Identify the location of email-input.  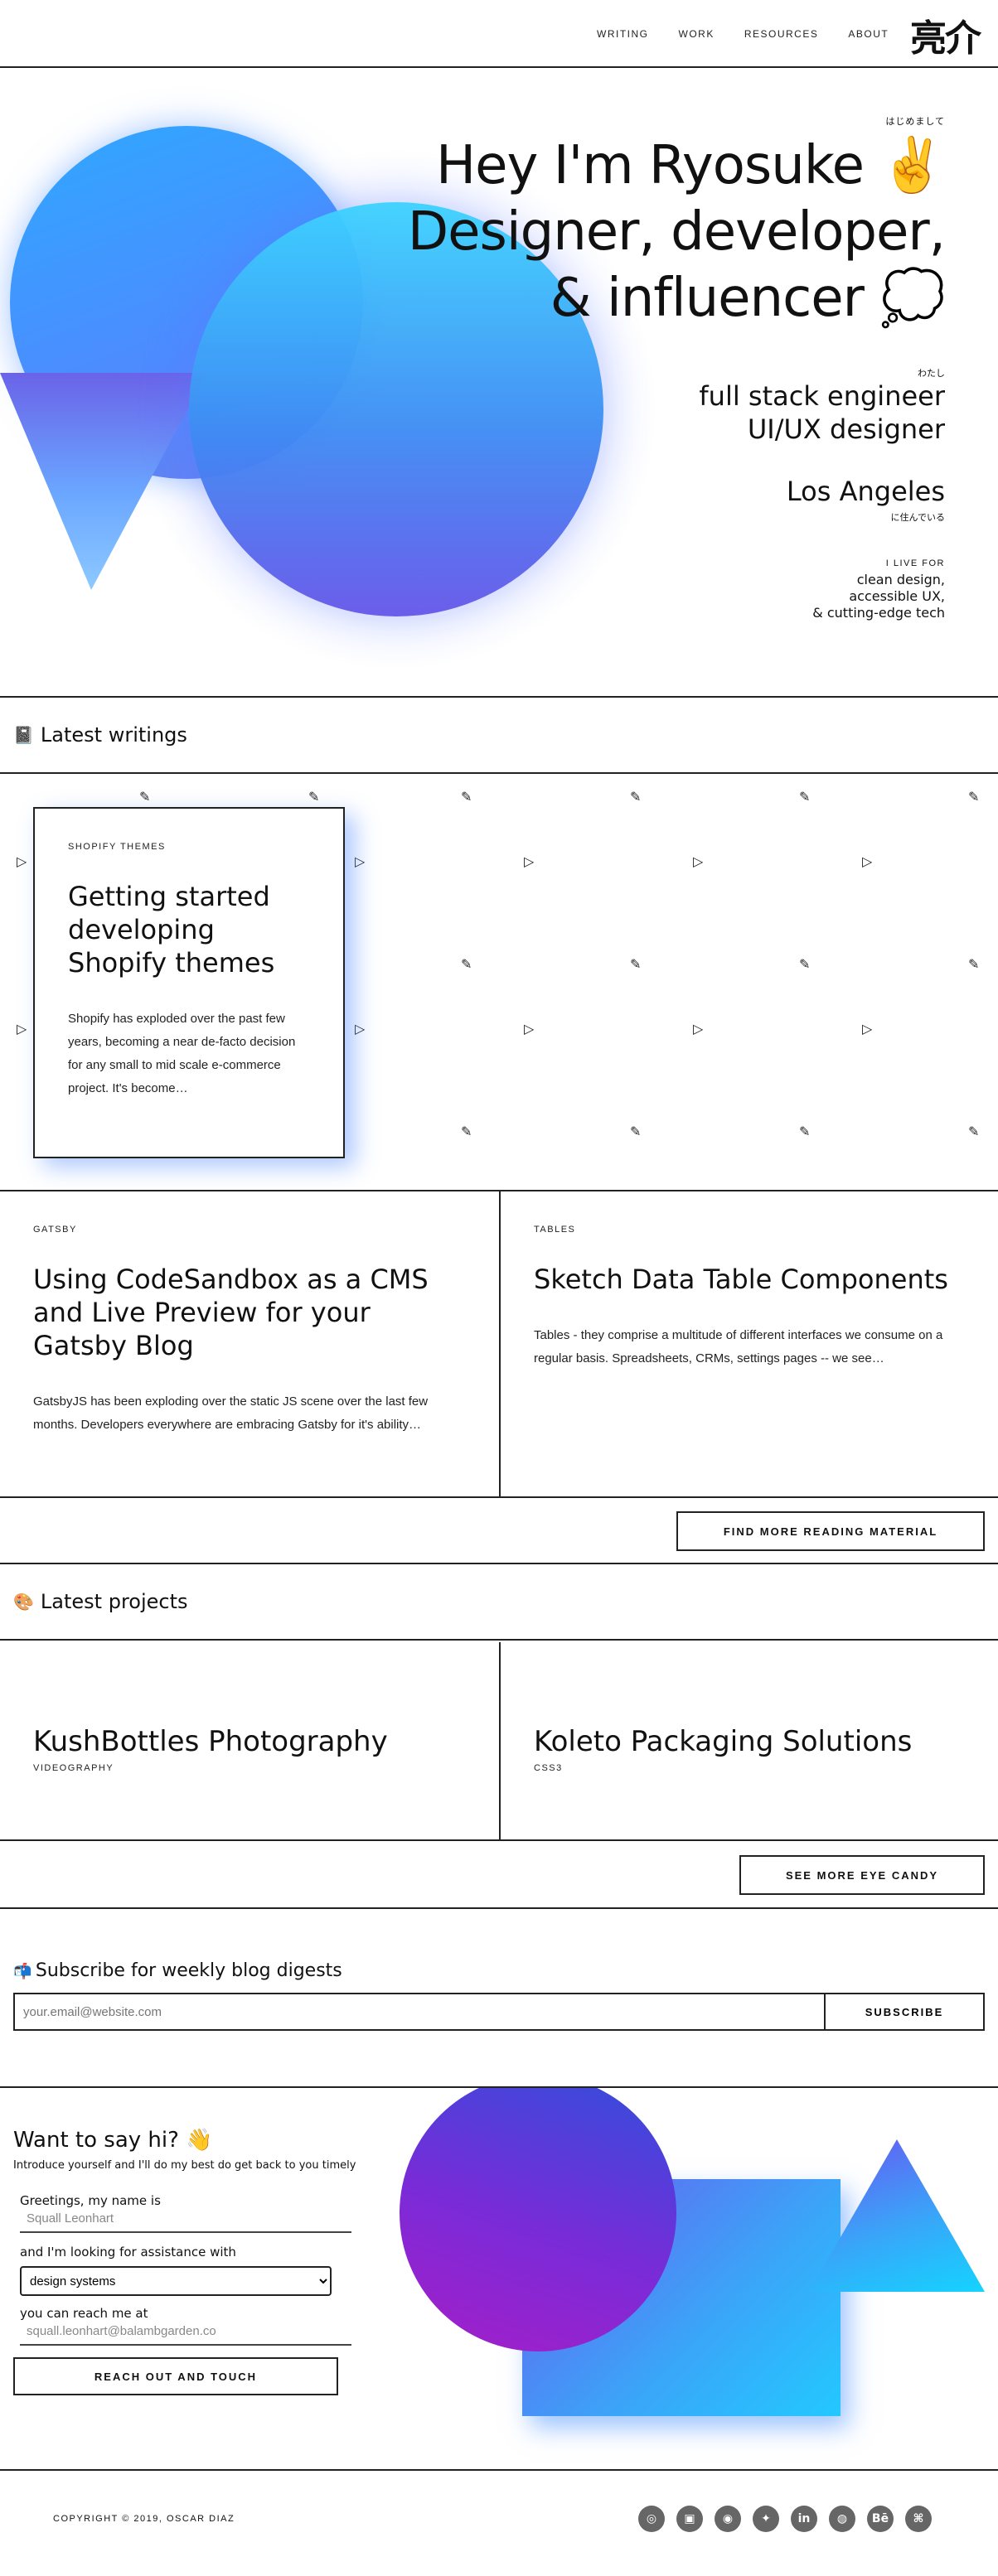
(421, 2011).